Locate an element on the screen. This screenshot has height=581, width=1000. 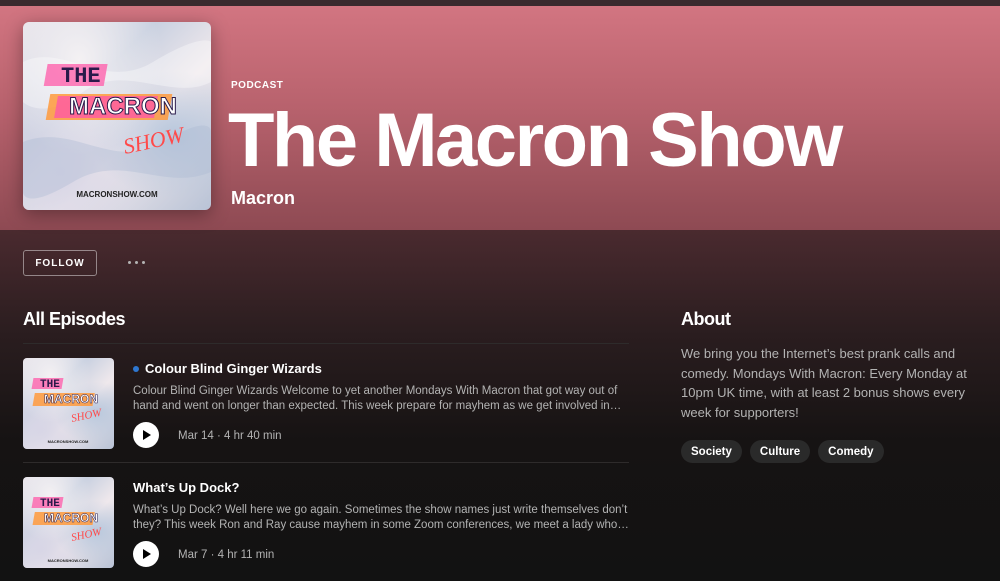
tag-comedy: Comedy is located at coordinates (851, 451).